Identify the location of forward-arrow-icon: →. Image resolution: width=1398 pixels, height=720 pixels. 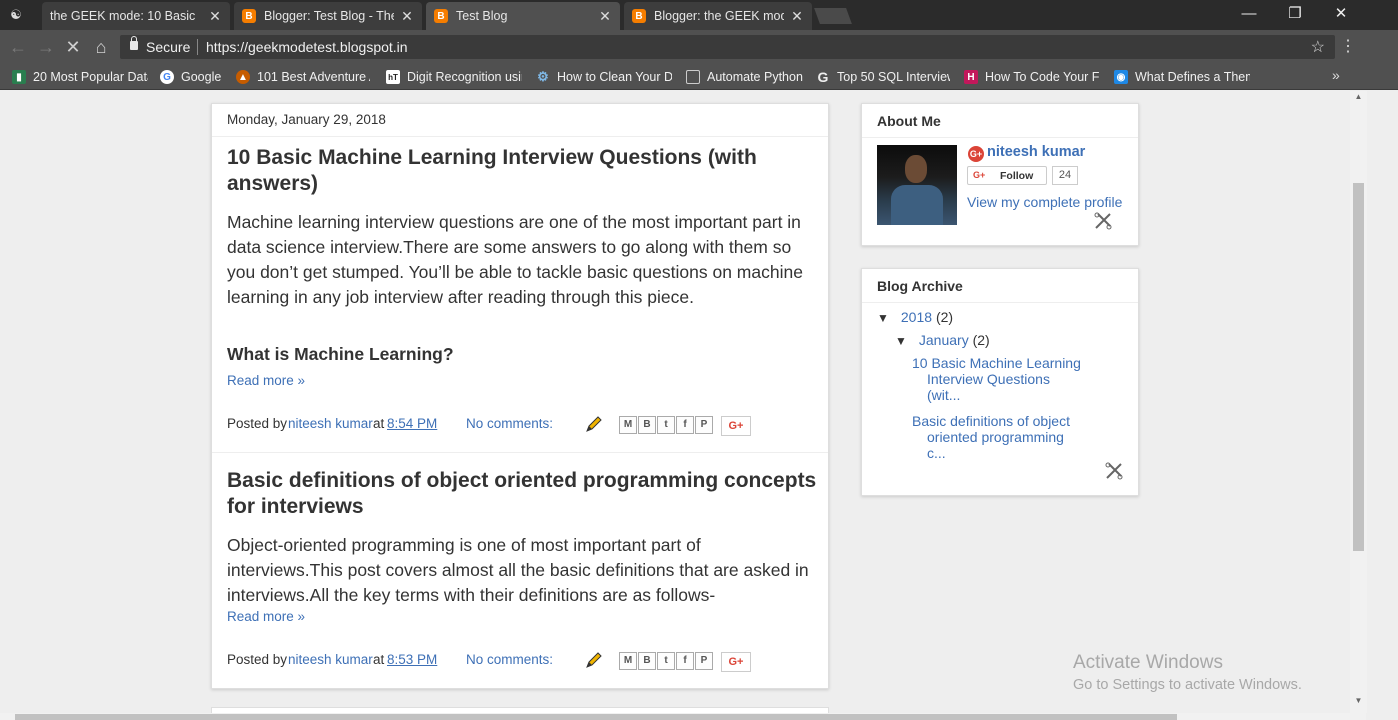
(46, 47).